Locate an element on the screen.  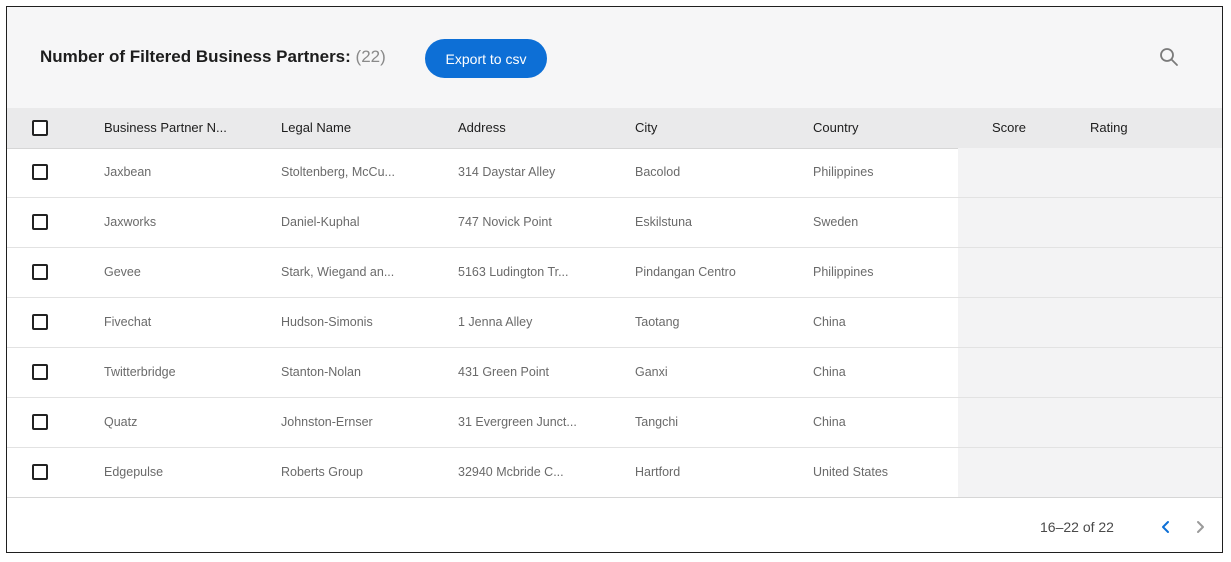
cell-legal-name: Roberts Group is located at coordinates (322, 472).